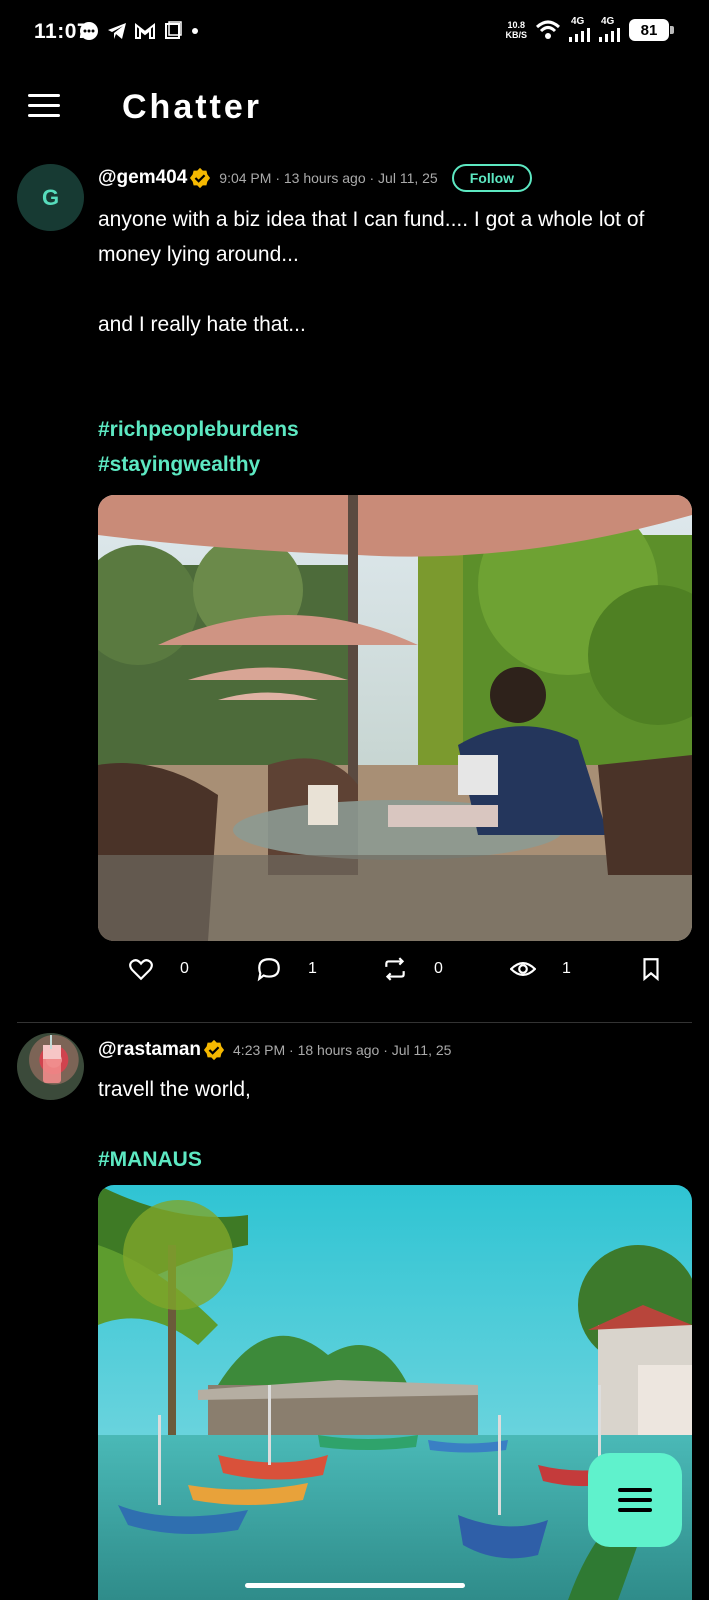  Describe the element at coordinates (492, 178) in the screenshot. I see `follow-button: Follow` at that location.